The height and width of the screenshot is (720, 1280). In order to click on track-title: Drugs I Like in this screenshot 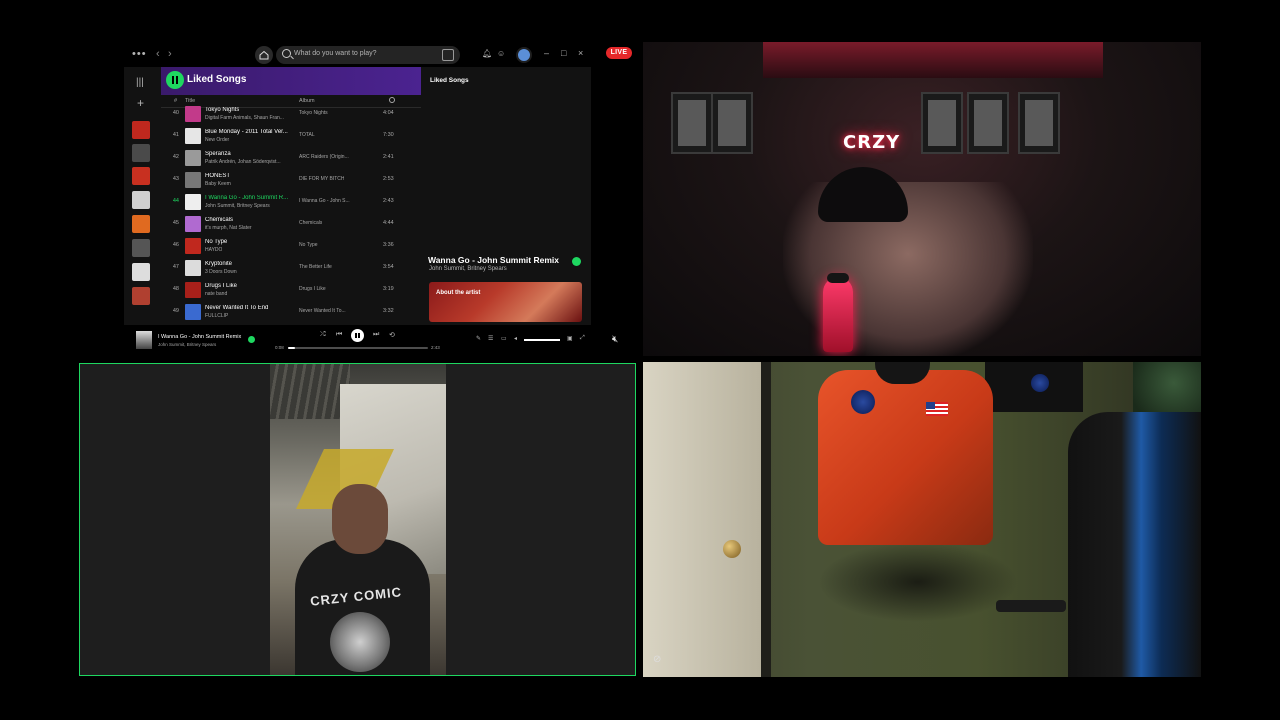, I will do `click(221, 286)`.